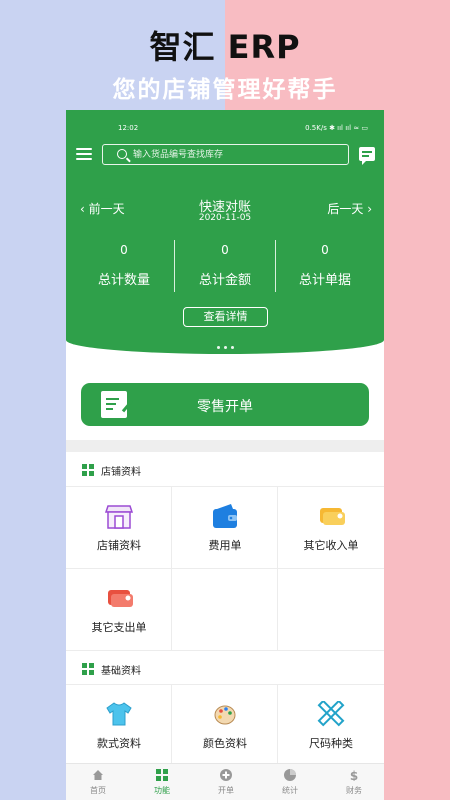  I want to click on status-indicators: 0.5K/s ✱ ııl ııl ≈ ▭, so click(336, 128).